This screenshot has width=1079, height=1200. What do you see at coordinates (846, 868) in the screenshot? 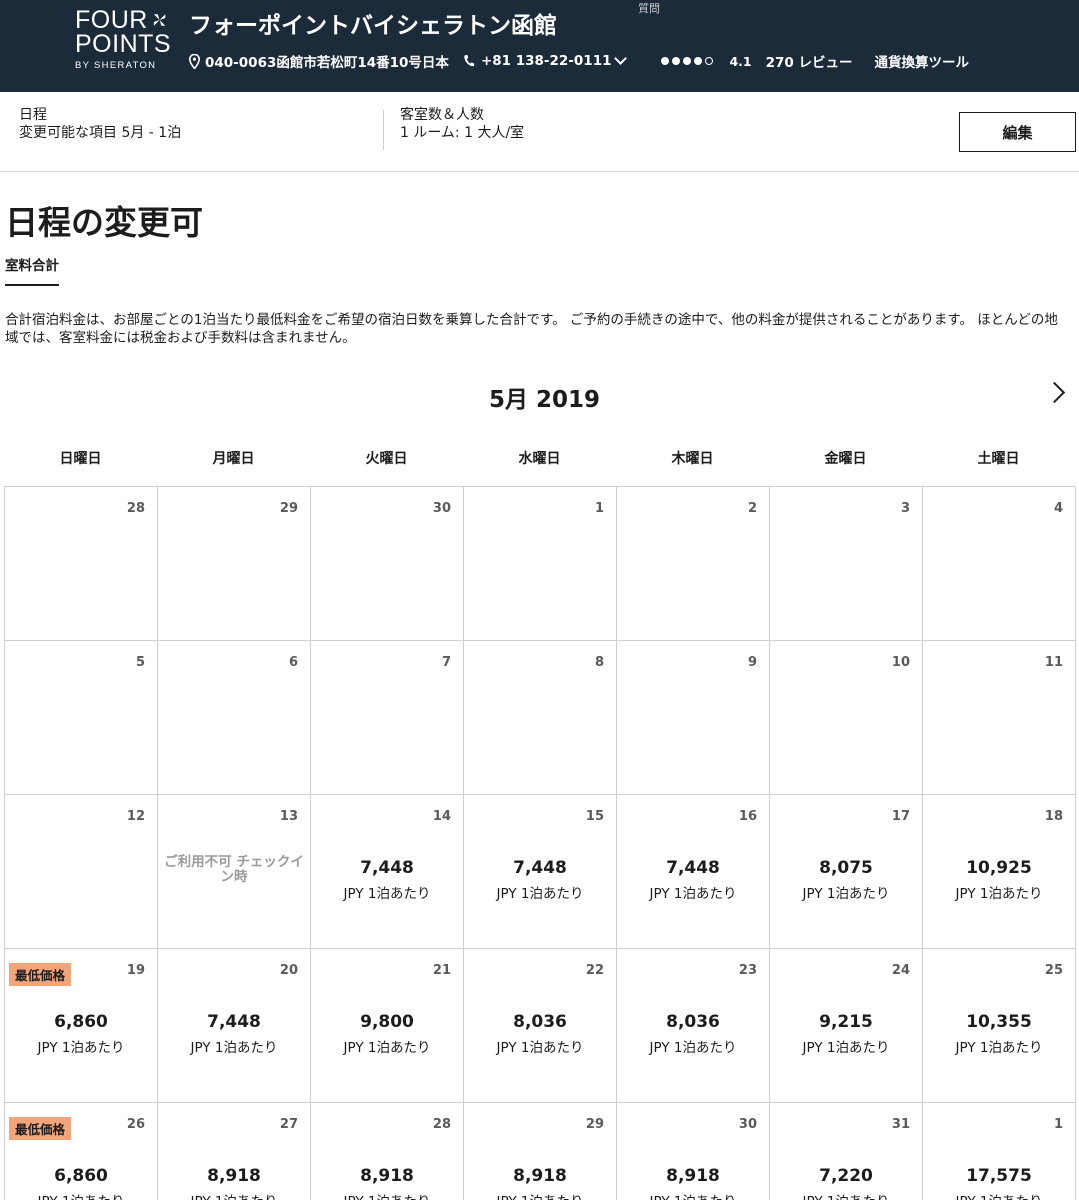
I see `nightly-price: 8,075` at bounding box center [846, 868].